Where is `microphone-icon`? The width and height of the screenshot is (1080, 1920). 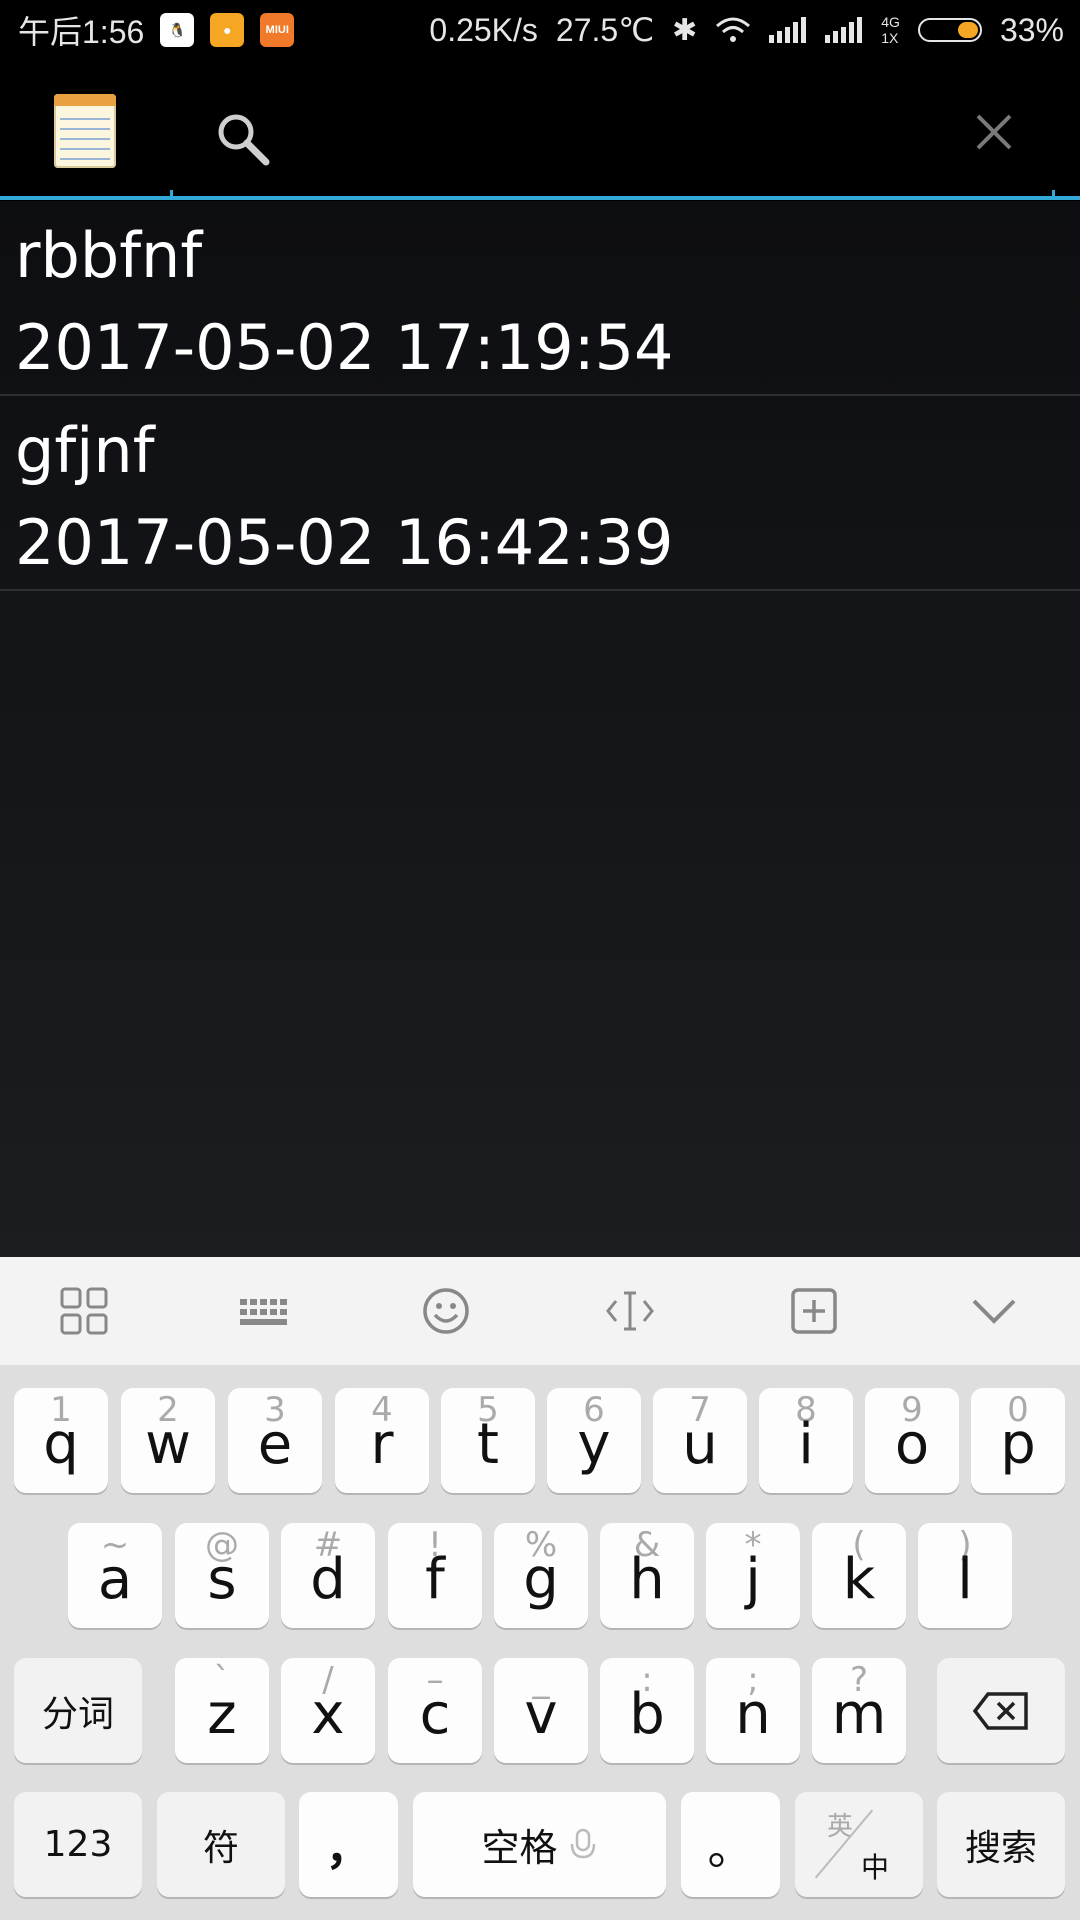 microphone-icon is located at coordinates (582, 1843).